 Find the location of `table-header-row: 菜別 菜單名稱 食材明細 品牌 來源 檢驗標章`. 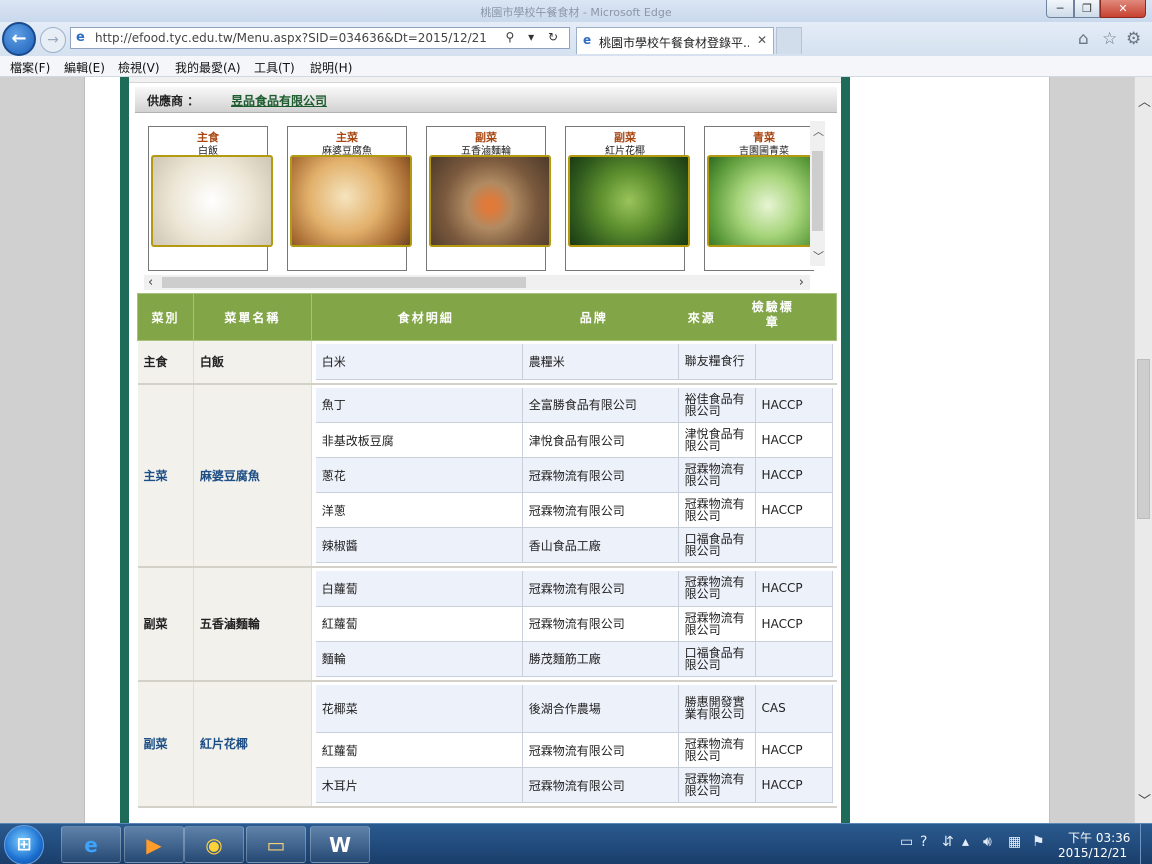

table-header-row: 菜別 菜單名稱 食材明細 品牌 來源 檢驗標章 is located at coordinates (487, 317).